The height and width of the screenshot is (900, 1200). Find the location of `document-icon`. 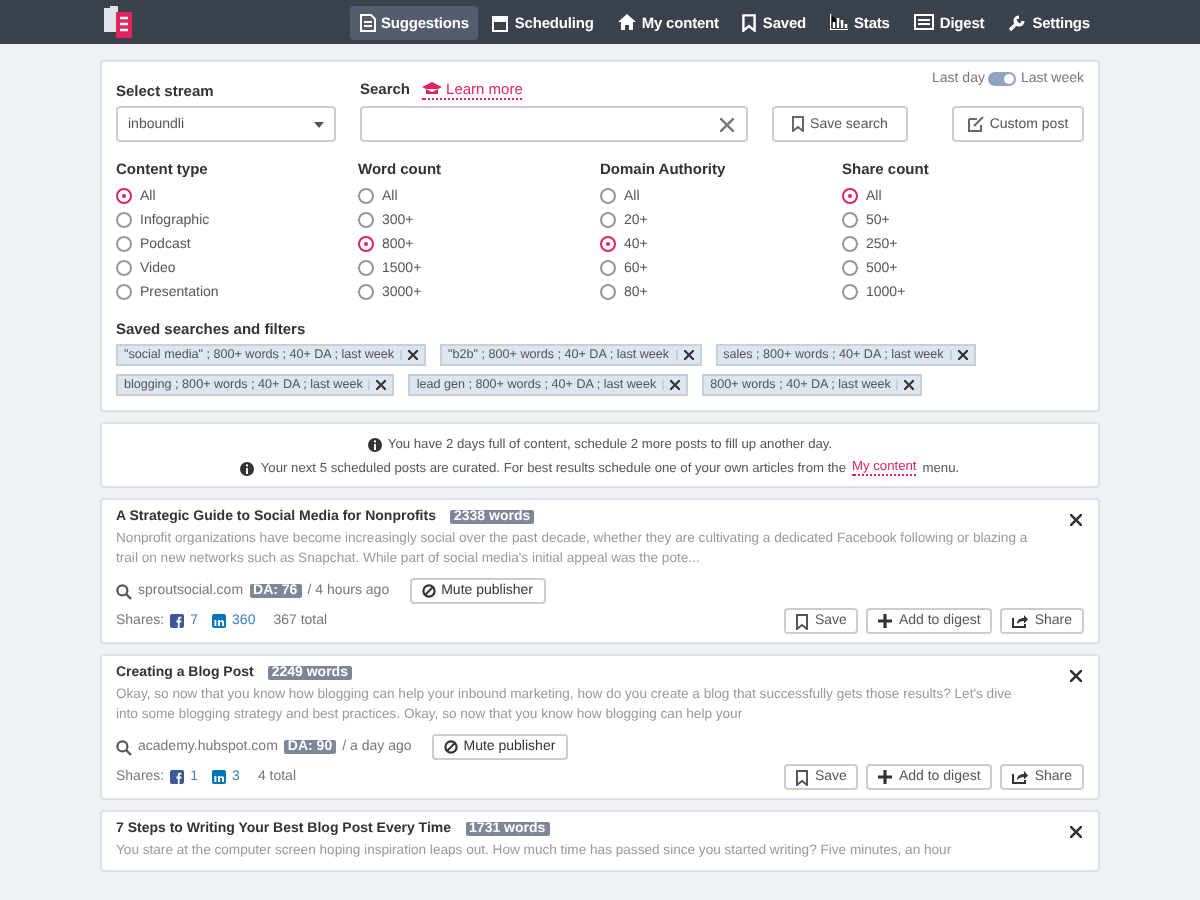

document-icon is located at coordinates (367, 22).